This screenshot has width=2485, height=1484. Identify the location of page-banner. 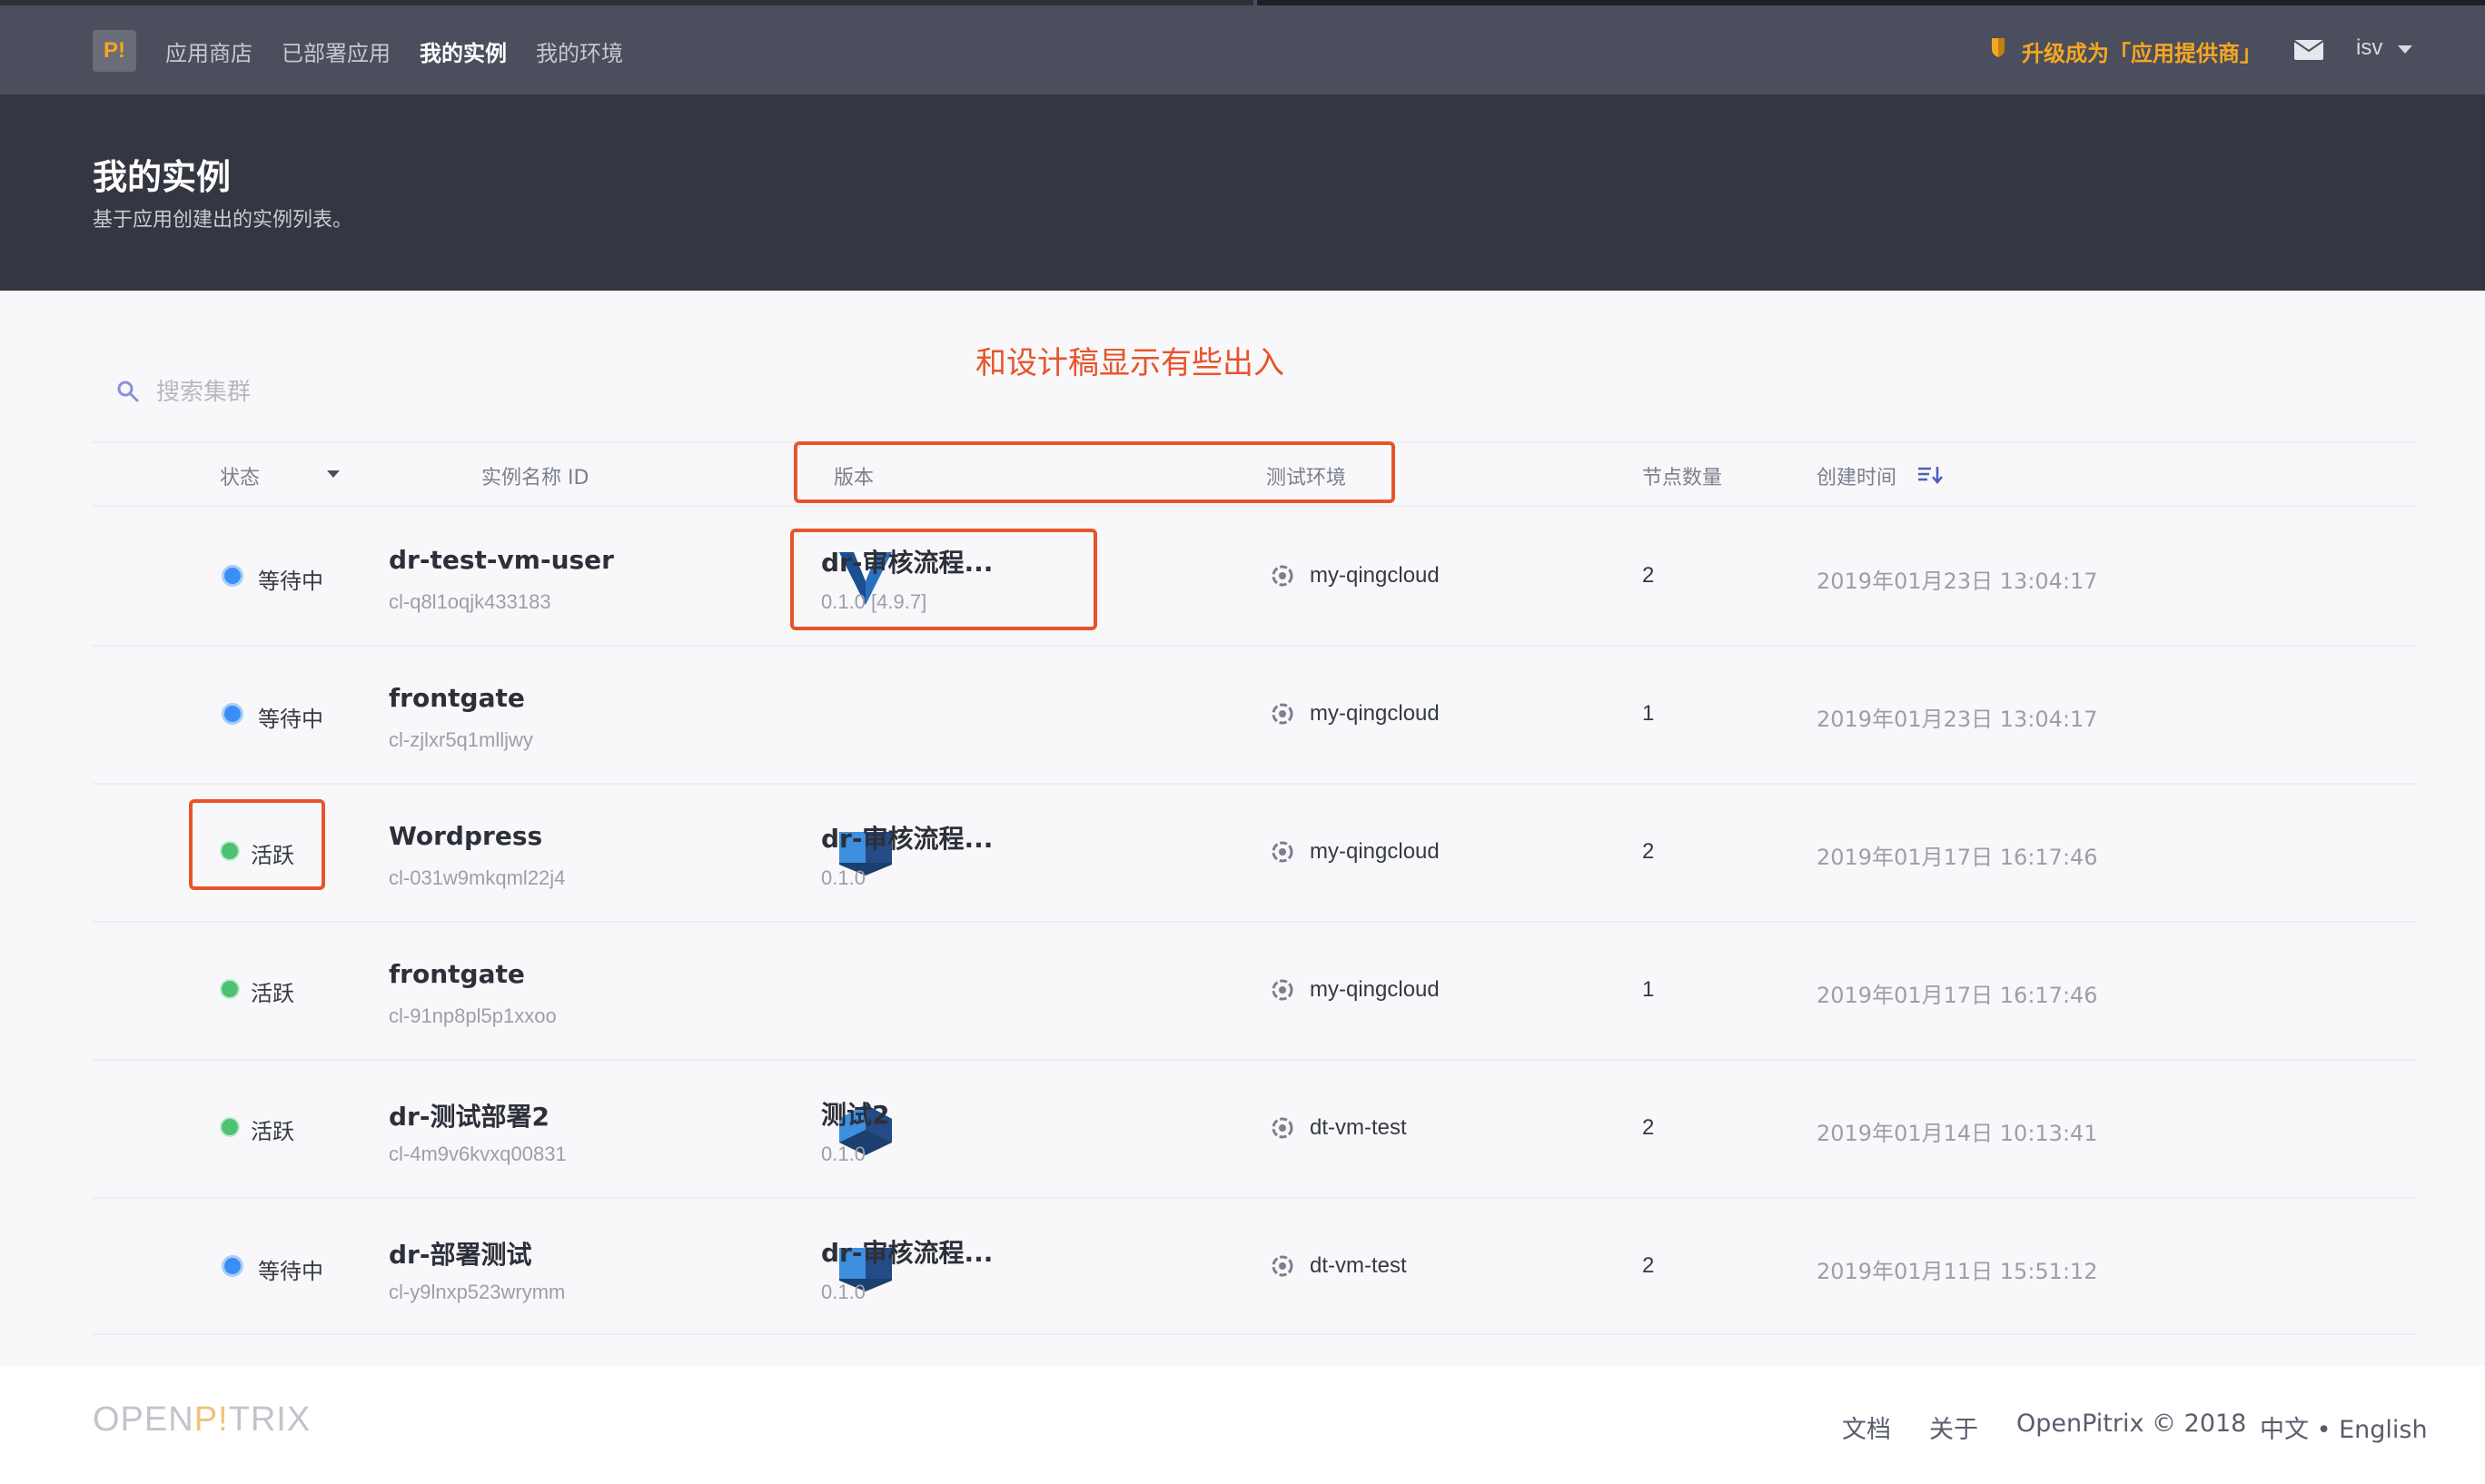
(1242, 192).